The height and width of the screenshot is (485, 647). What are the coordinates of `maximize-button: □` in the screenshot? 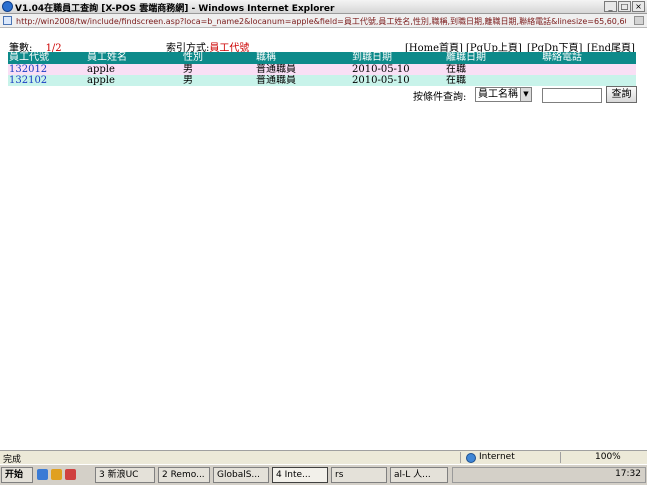 It's located at (624, 6).